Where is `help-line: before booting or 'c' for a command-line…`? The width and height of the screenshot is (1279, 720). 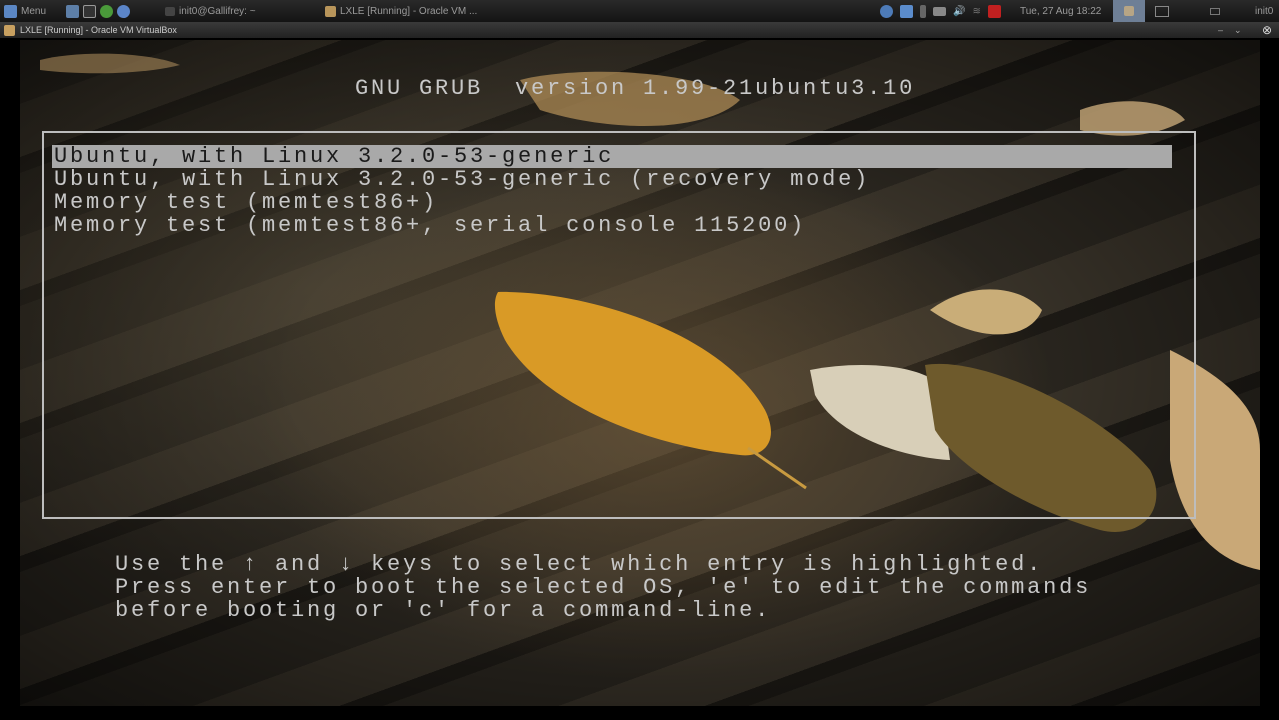
help-line: before booting or 'c' for a command-line… is located at coordinates (443, 610).